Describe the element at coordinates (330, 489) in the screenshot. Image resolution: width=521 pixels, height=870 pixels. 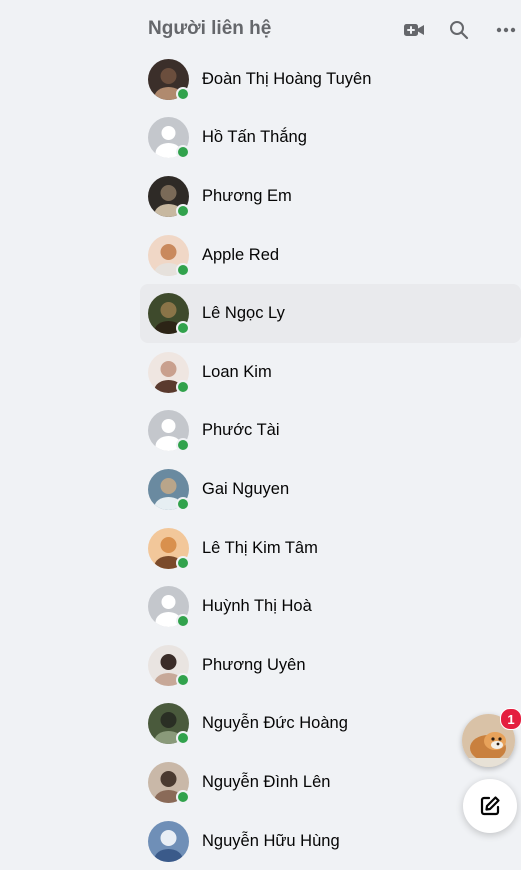
I see `contact-item: Gai Nguyen` at that location.